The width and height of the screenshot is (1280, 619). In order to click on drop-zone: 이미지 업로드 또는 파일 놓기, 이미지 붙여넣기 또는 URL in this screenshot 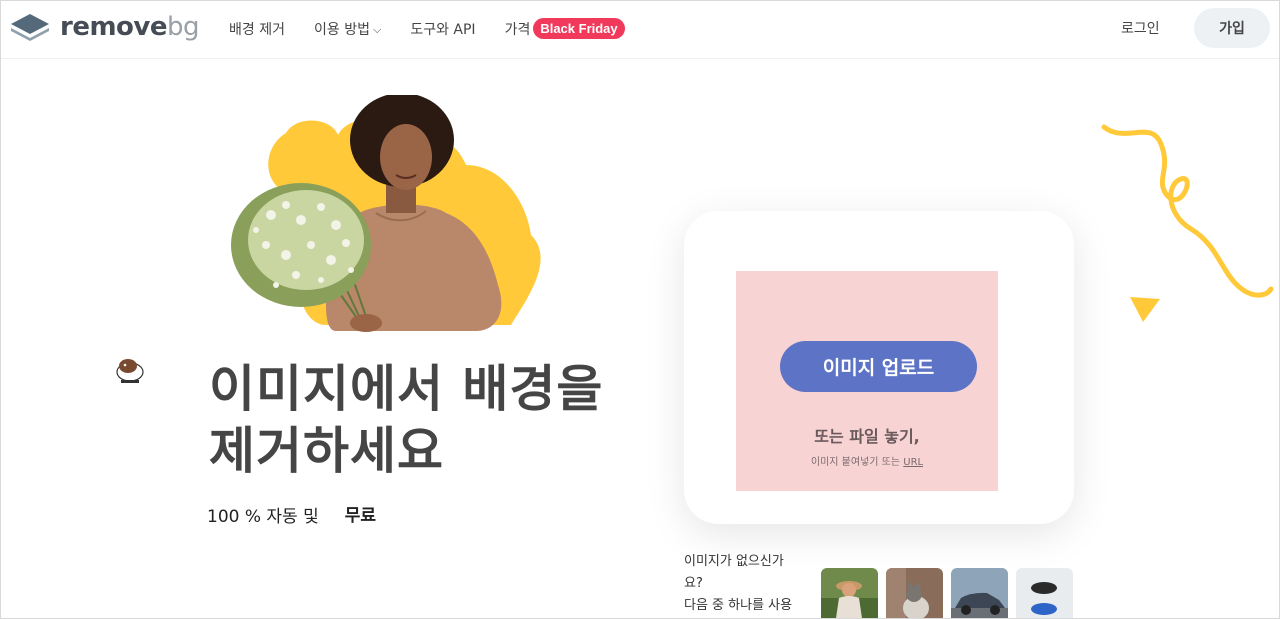, I will do `click(867, 381)`.